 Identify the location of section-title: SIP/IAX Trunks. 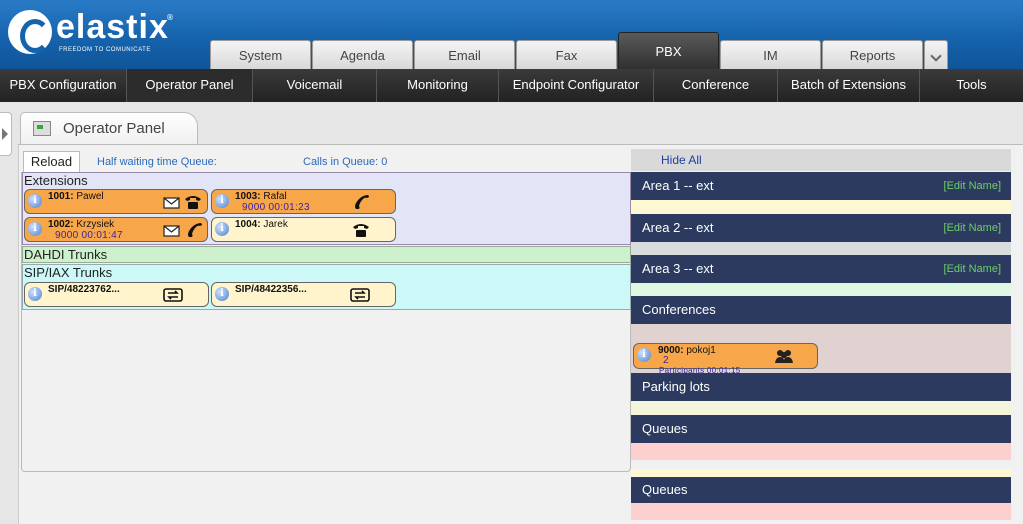
(68, 272).